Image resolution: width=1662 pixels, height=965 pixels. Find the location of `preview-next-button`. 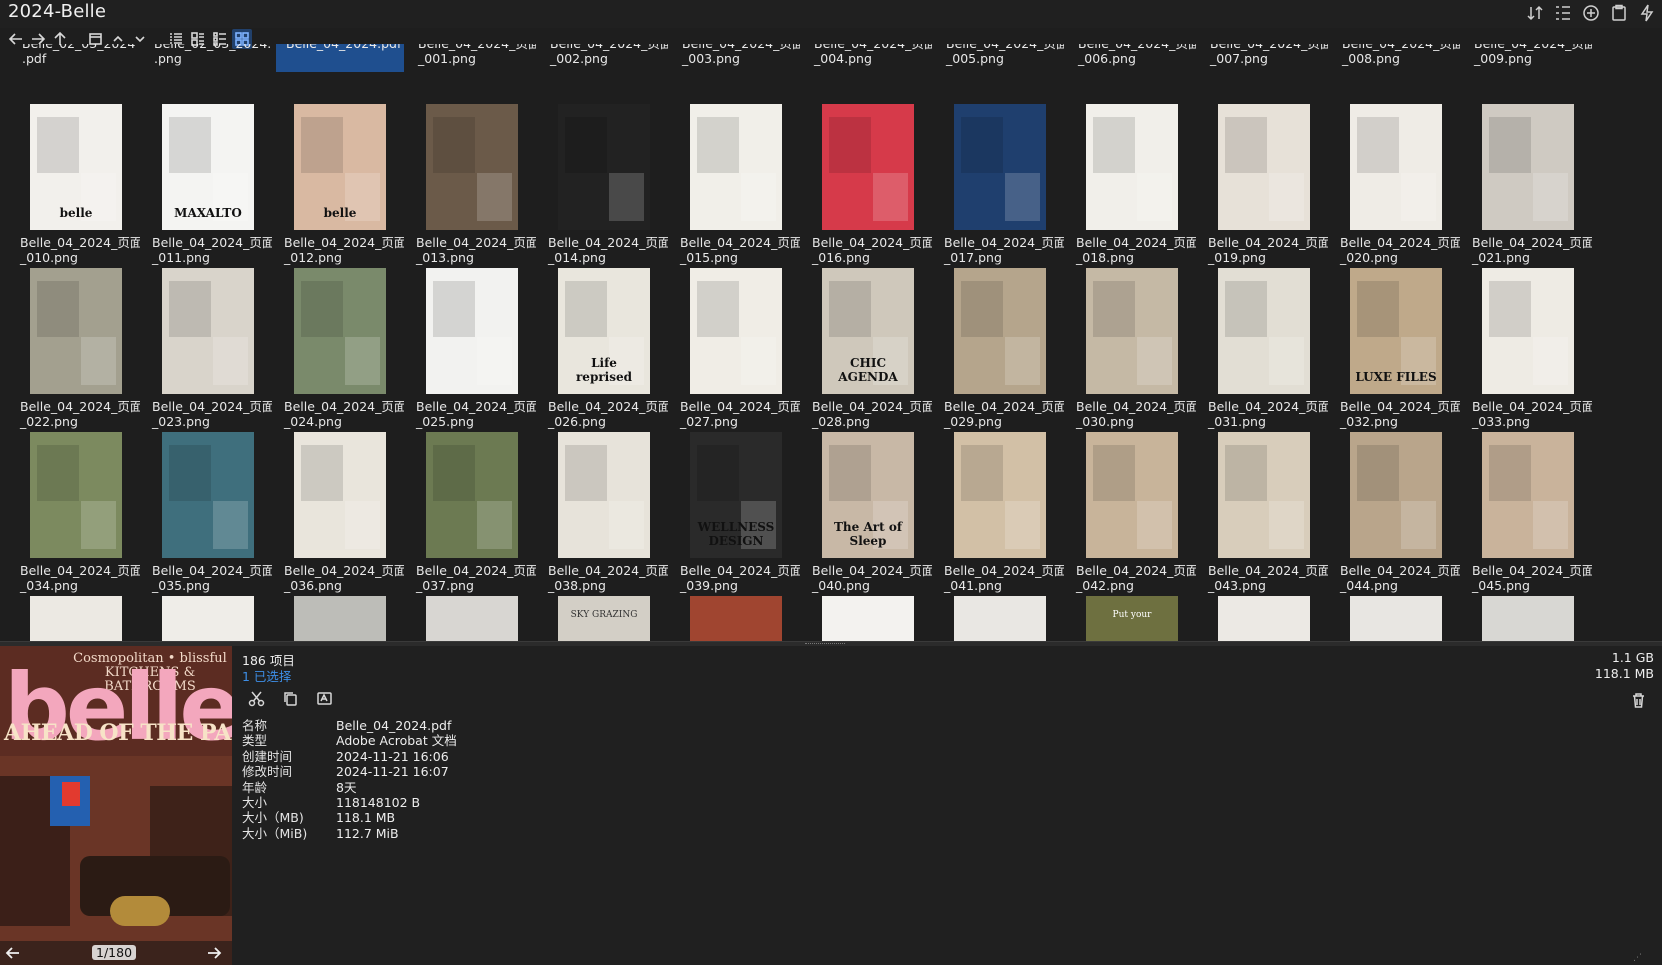

preview-next-button is located at coordinates (214, 953).